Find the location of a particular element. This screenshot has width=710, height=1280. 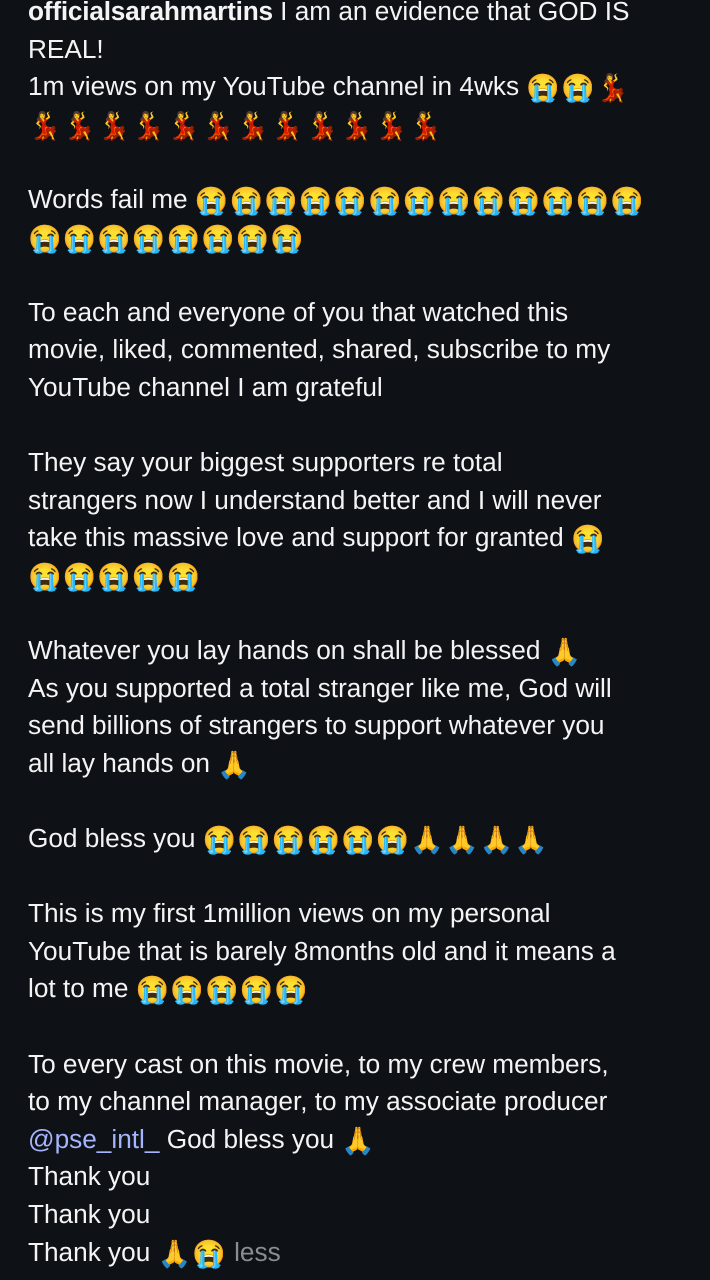

crying-emoji-row: 😭😭😭😭😭😭😭😭😭😭😭😭😭 is located at coordinates (419, 200).